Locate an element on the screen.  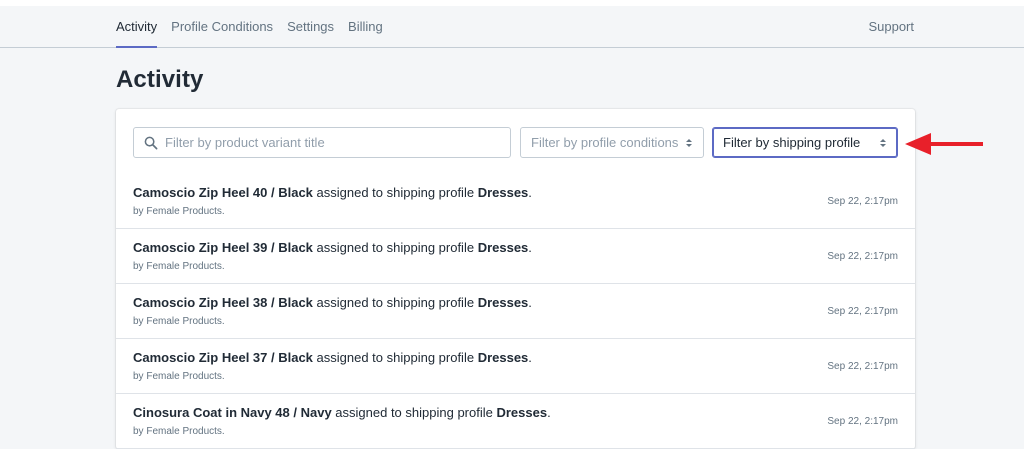
profile-conditions-select: Filter by profile conditions is located at coordinates (612, 142).